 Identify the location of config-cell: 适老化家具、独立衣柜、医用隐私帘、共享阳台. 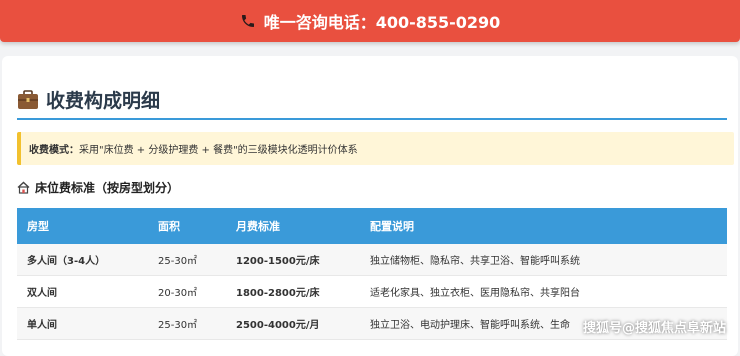
(543, 291).